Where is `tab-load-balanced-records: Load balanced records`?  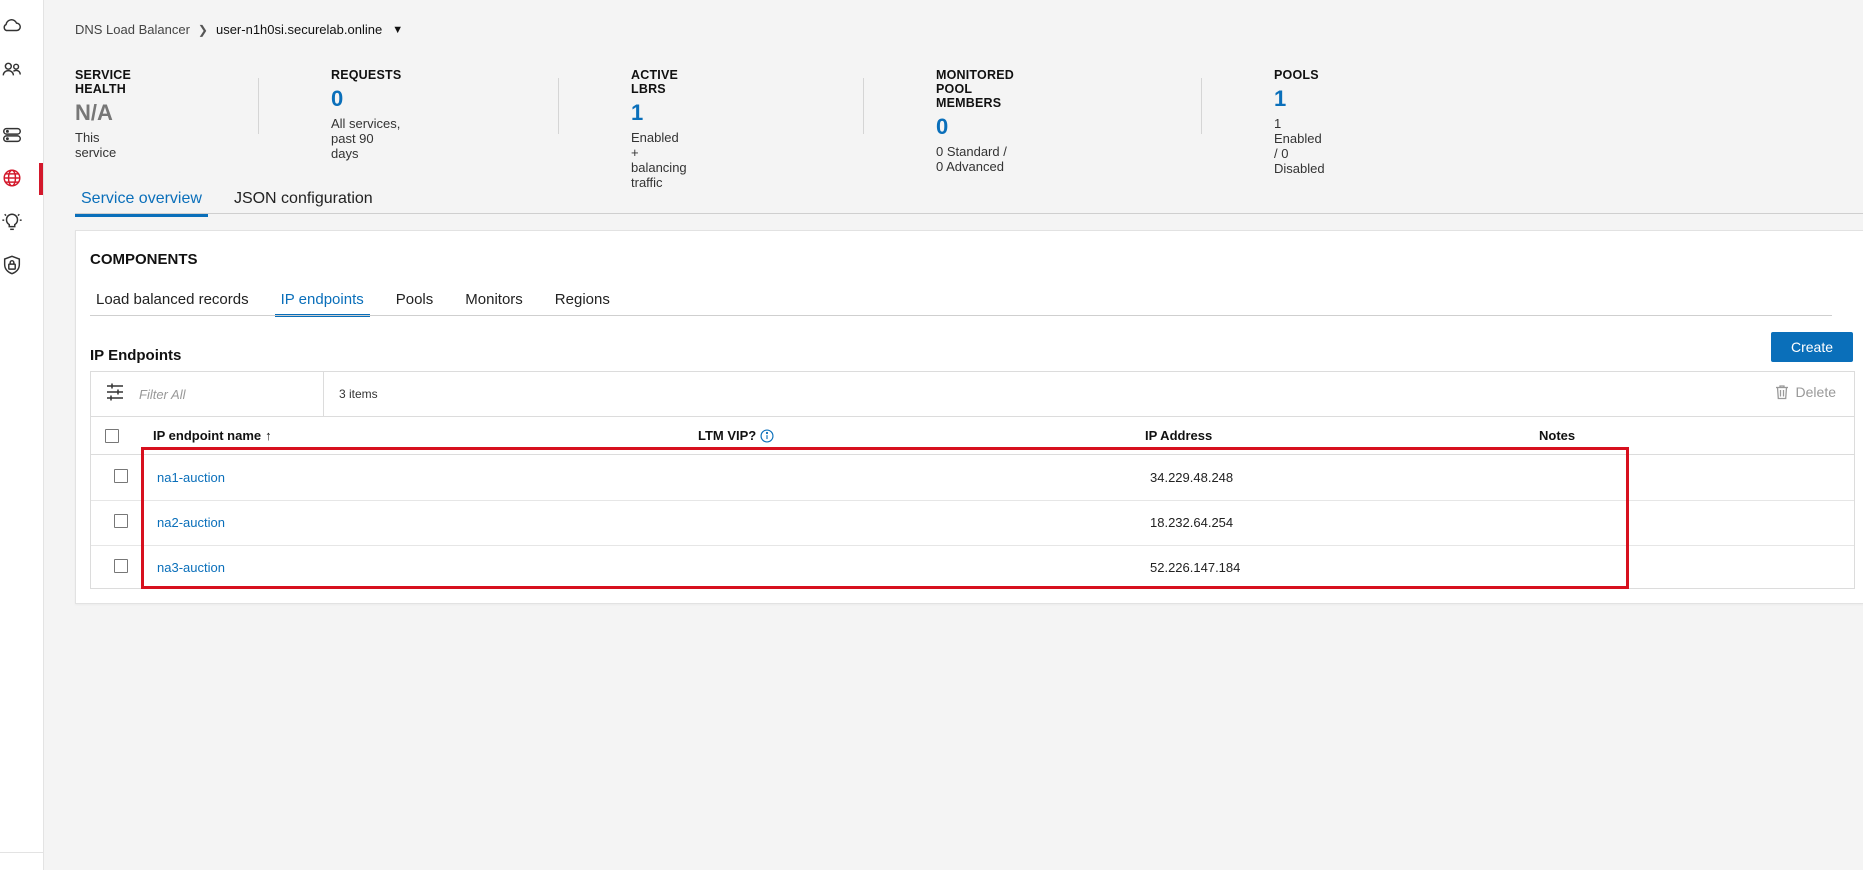
tab-load-balanced-records: Load balanced records is located at coordinates (172, 303).